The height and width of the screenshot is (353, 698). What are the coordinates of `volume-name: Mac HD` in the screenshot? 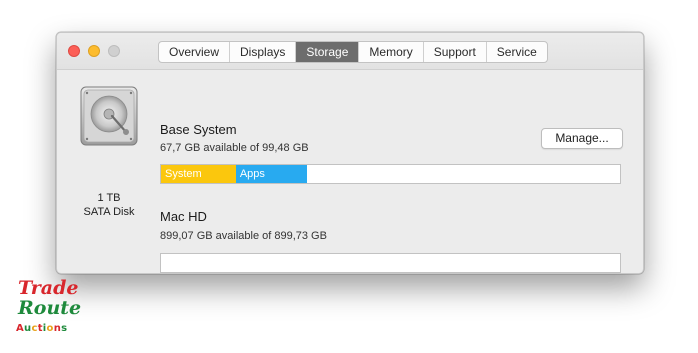 It's located at (183, 216).